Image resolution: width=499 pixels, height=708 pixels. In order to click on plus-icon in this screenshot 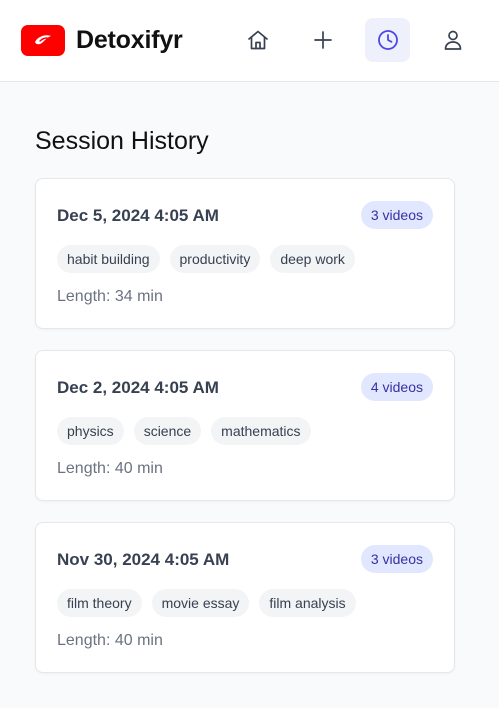, I will do `click(322, 40)`.